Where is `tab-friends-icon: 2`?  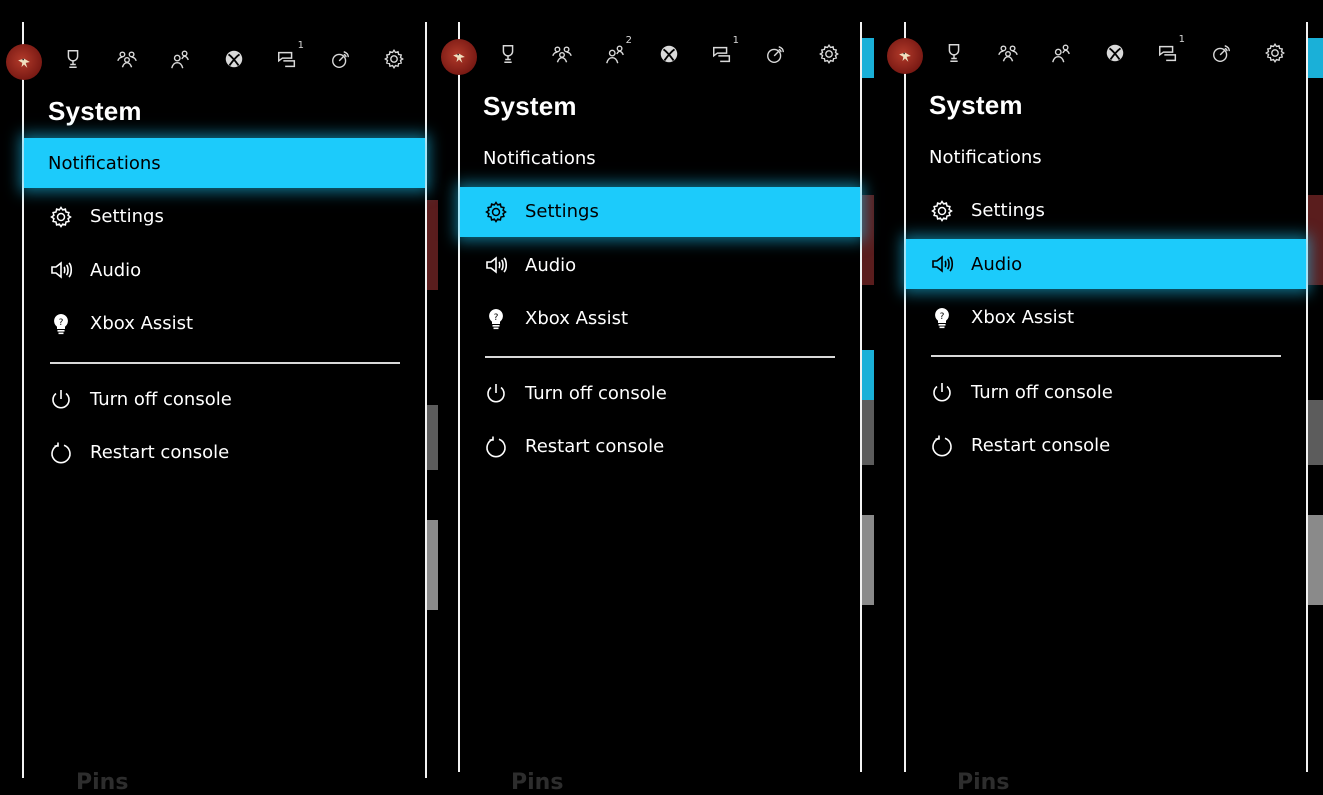 tab-friends-icon: 2 is located at coordinates (617, 51).